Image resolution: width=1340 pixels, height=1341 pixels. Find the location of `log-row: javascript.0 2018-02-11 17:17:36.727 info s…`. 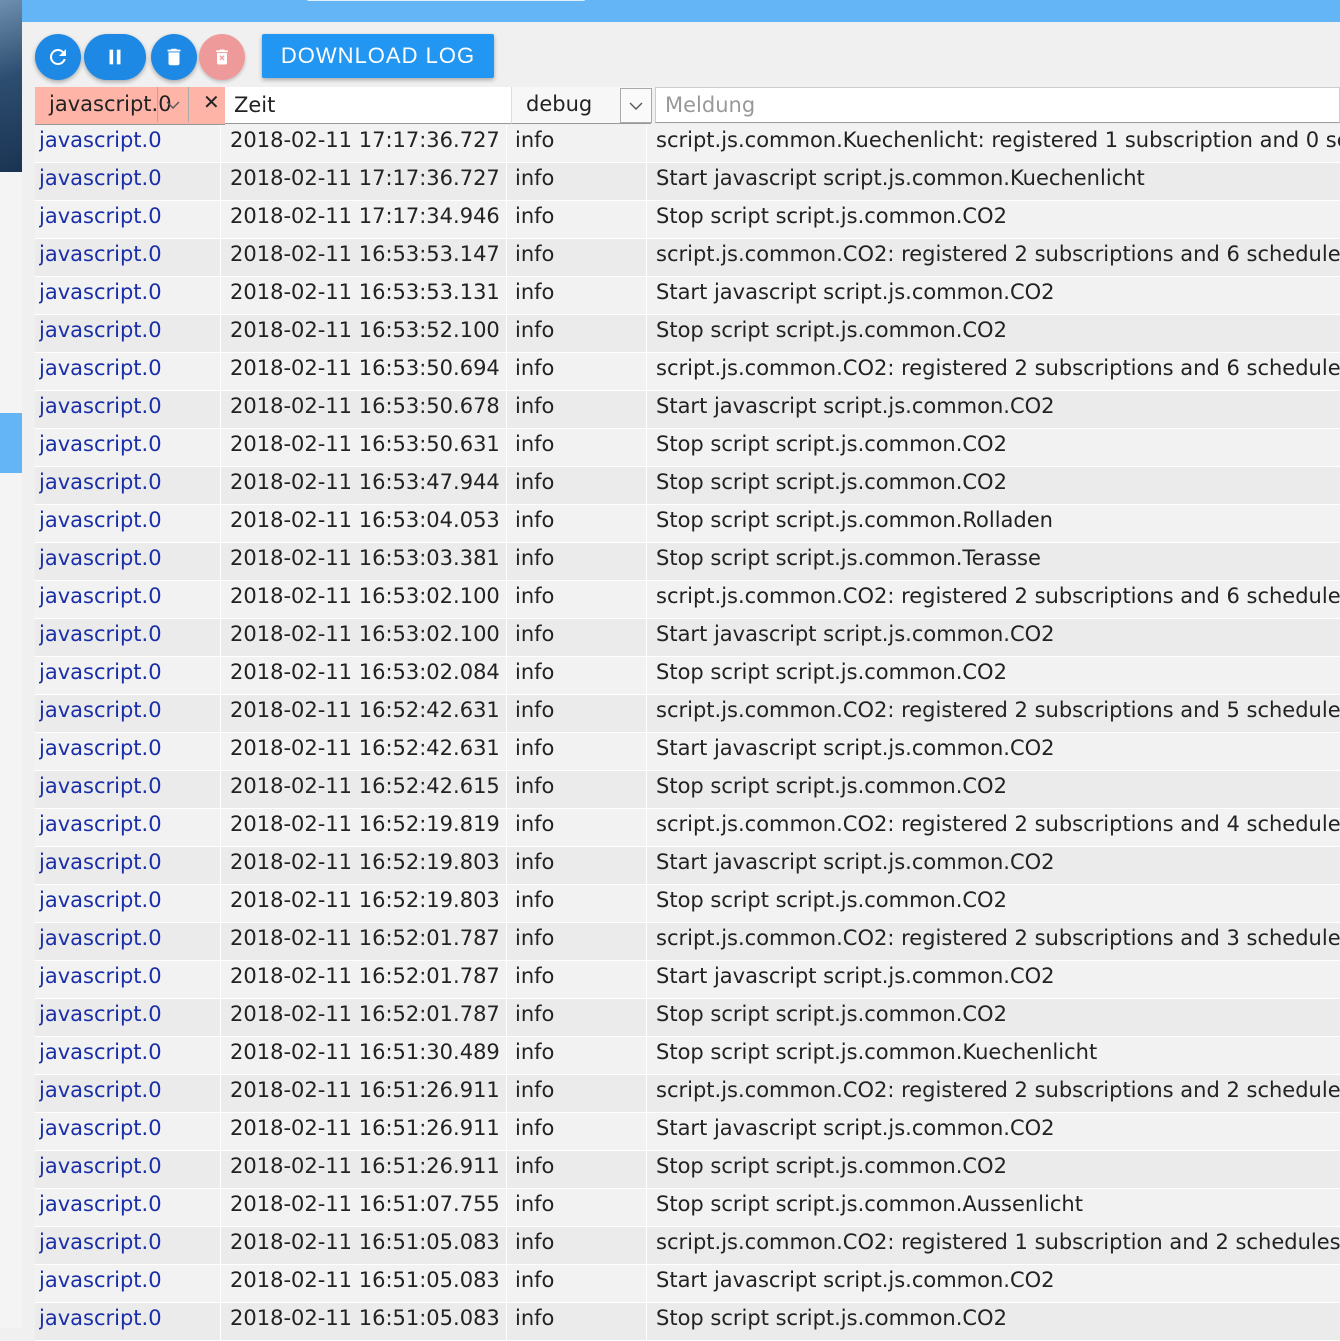

log-row: javascript.0 2018-02-11 17:17:36.727 info s… is located at coordinates (687, 144).